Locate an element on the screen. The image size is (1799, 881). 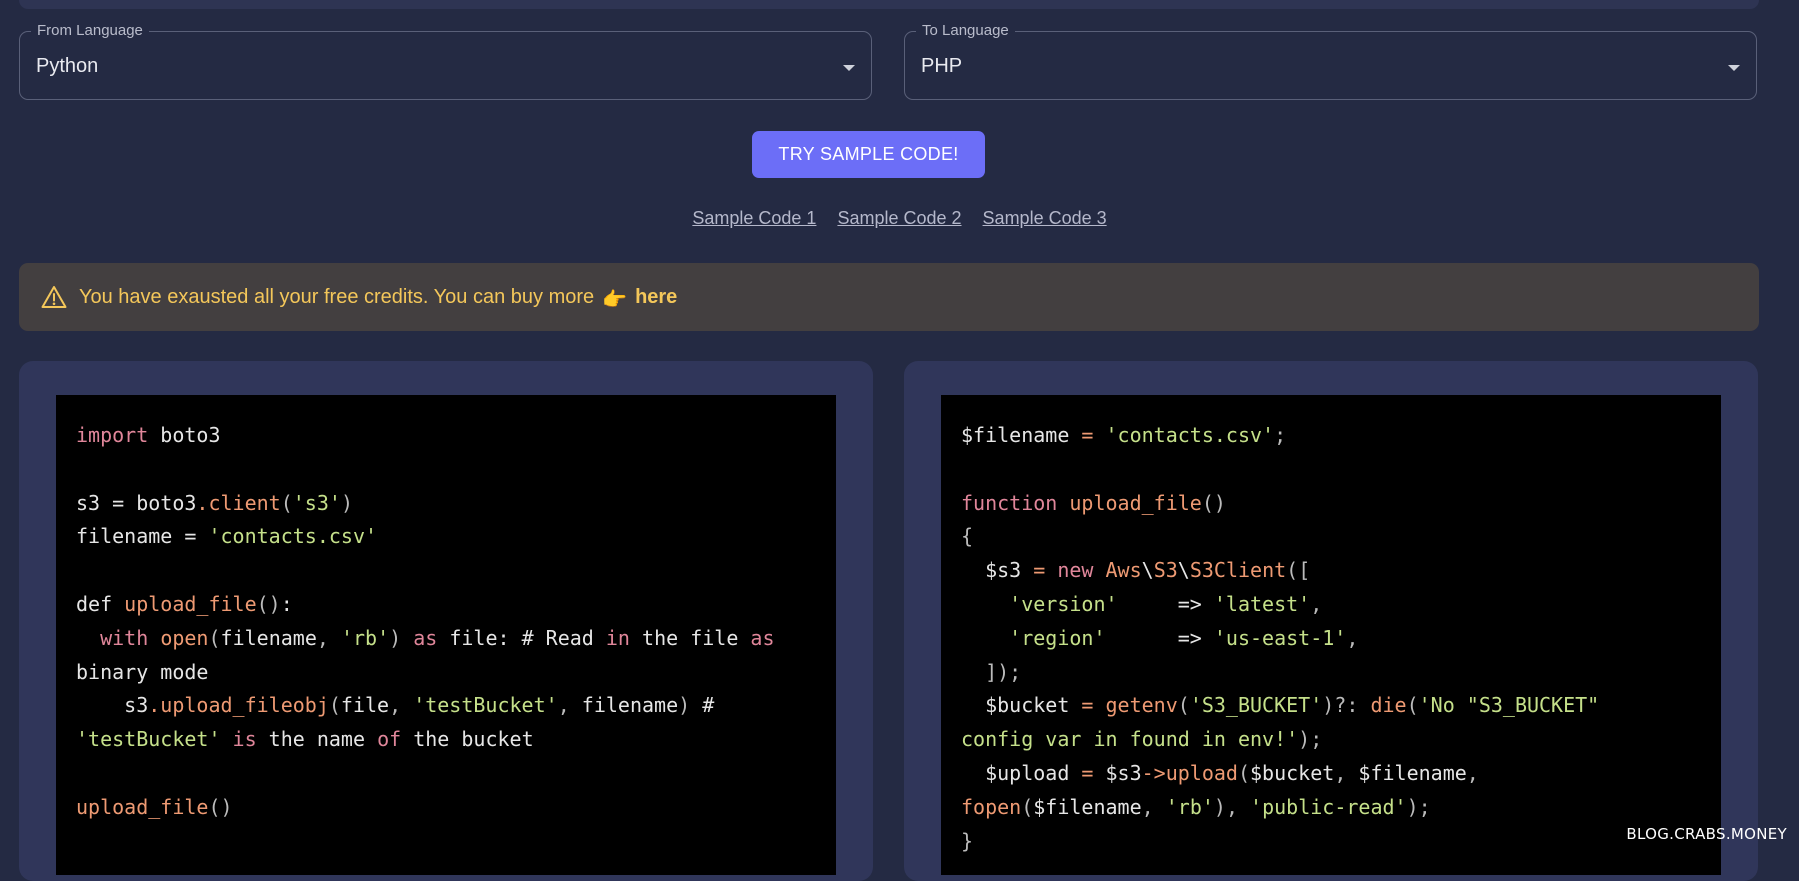
to-language-value: PHP is located at coordinates (941, 66).